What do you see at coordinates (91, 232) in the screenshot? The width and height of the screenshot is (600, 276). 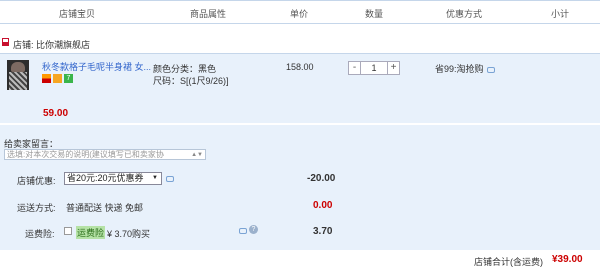 I see `insurance-tag: 运费险` at bounding box center [91, 232].